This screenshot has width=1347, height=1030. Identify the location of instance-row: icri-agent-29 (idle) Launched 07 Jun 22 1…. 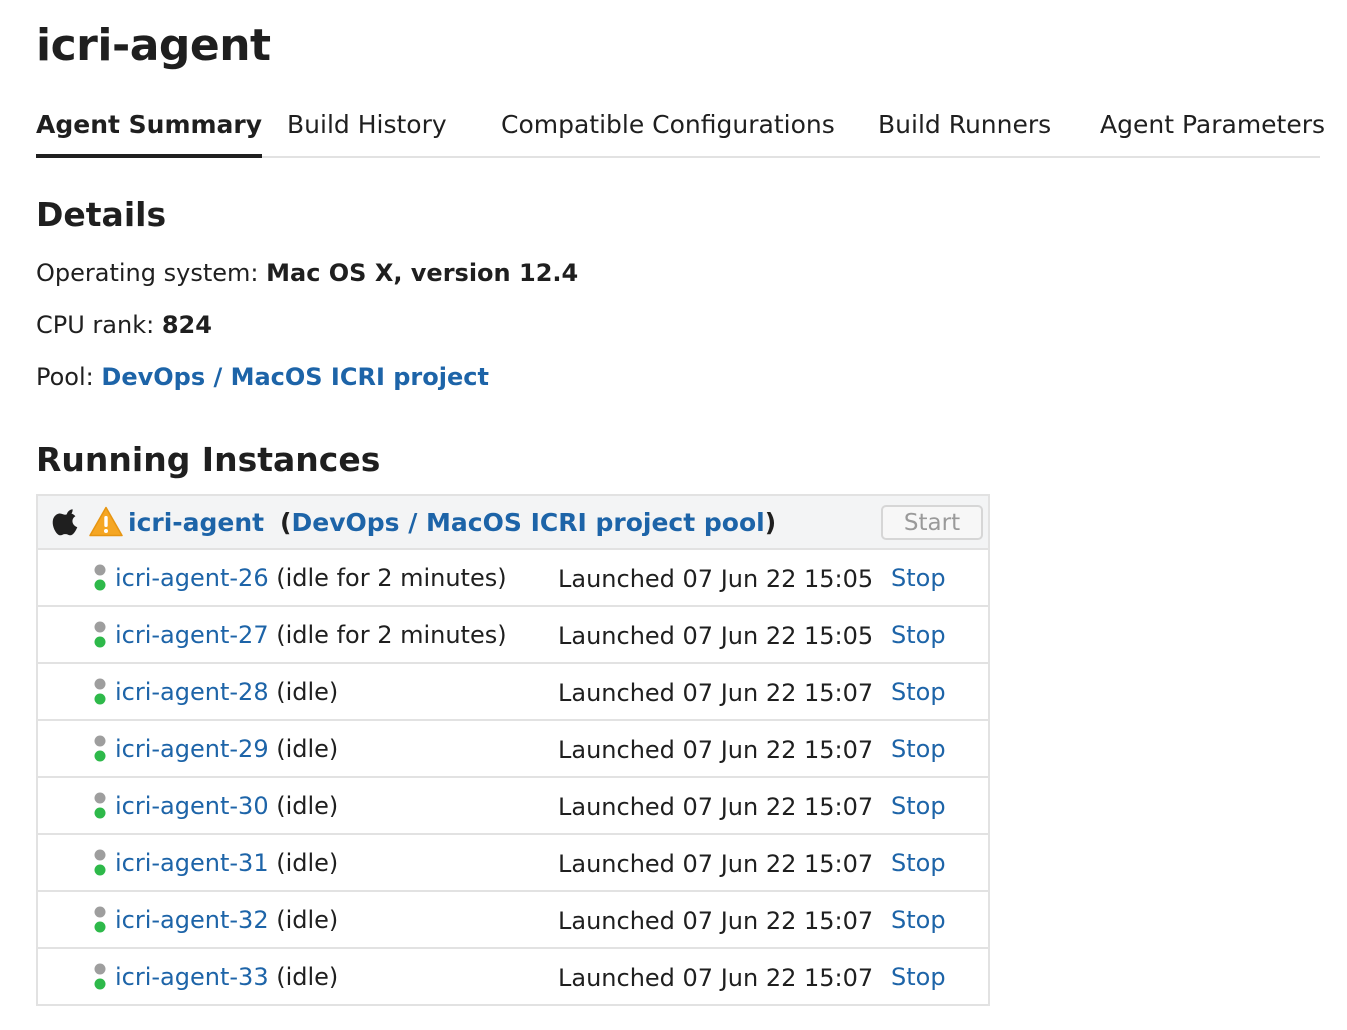
(513, 749).